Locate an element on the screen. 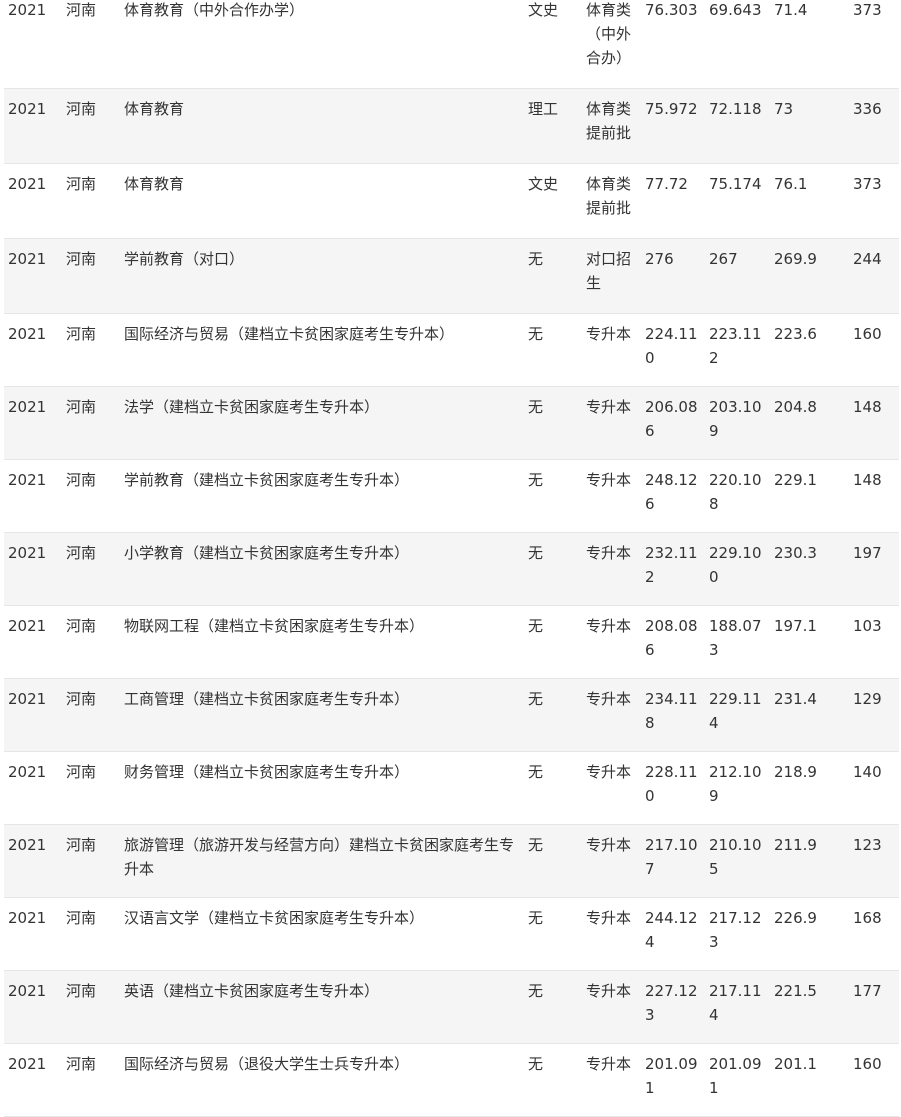 This screenshot has width=901, height=1117. avg-score-cell: 197.1 is located at coordinates (795, 626).